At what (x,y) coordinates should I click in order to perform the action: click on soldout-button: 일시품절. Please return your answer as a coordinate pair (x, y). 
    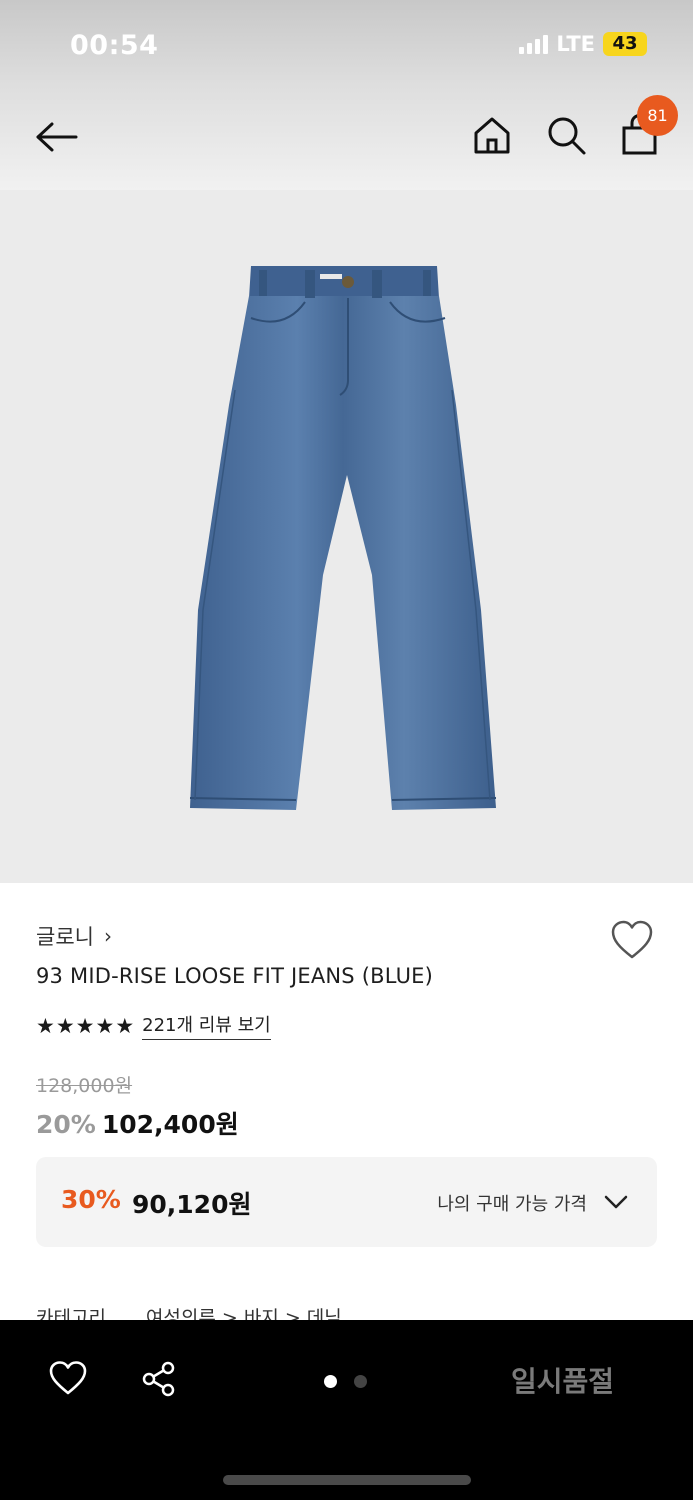
    Looking at the image, I should click on (562, 1380).